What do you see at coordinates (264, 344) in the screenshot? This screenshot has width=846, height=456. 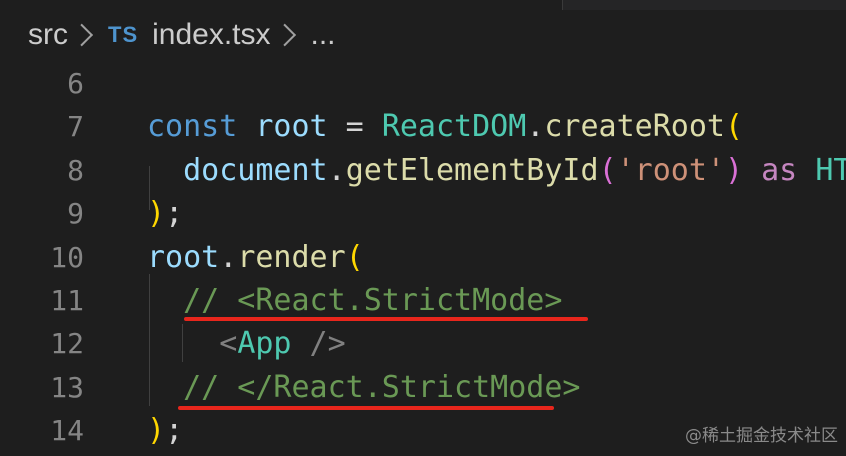 I see `code-token: App` at bounding box center [264, 344].